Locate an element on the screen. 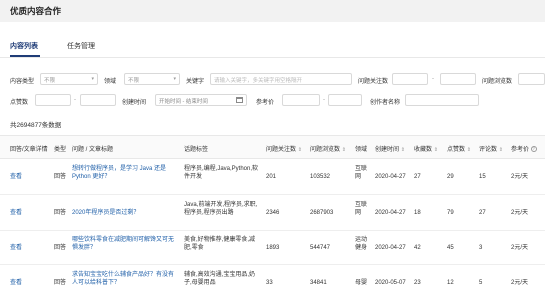 This screenshot has width=545, height=301. domain-select: 不限 ▾ is located at coordinates (152, 79).